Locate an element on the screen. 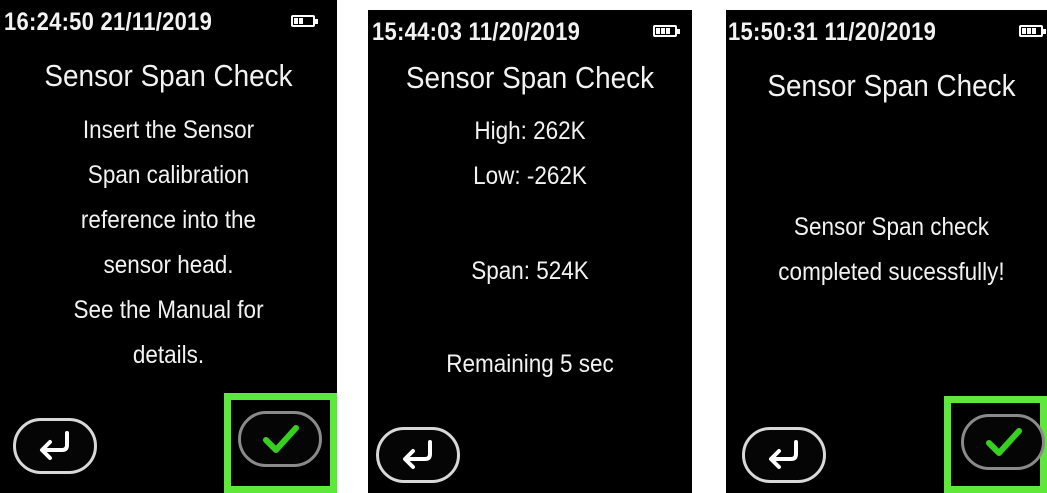  instruction-line: details. is located at coordinates (168, 355).